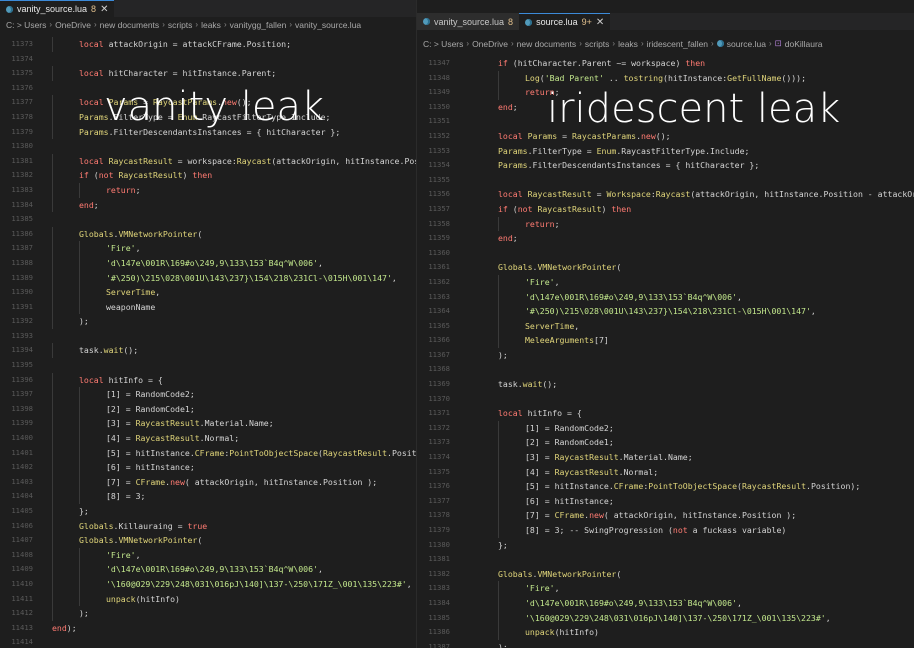  I want to click on breadcrumb-item: doKillaura, so click(804, 44).